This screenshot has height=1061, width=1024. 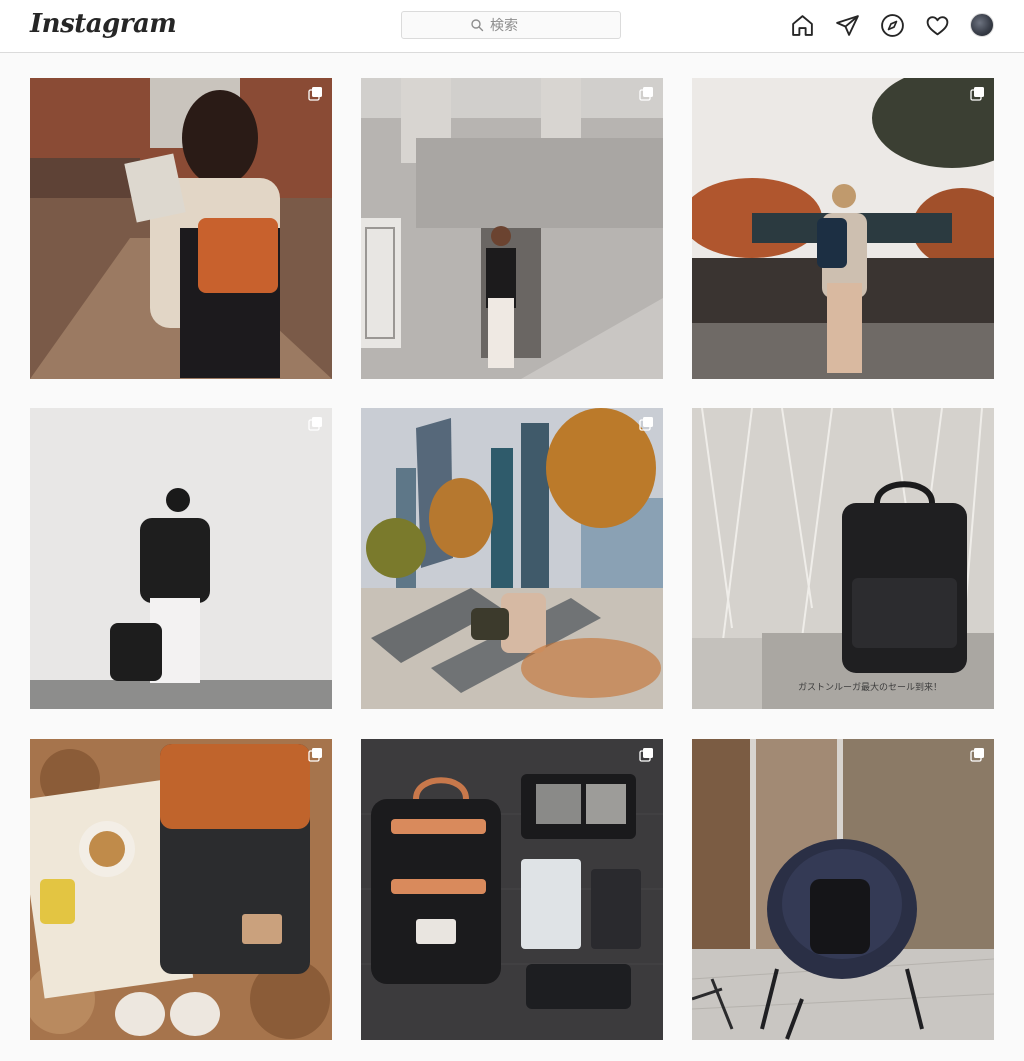 What do you see at coordinates (103, 24) in the screenshot?
I see `instagram-logo: Instagram` at bounding box center [103, 24].